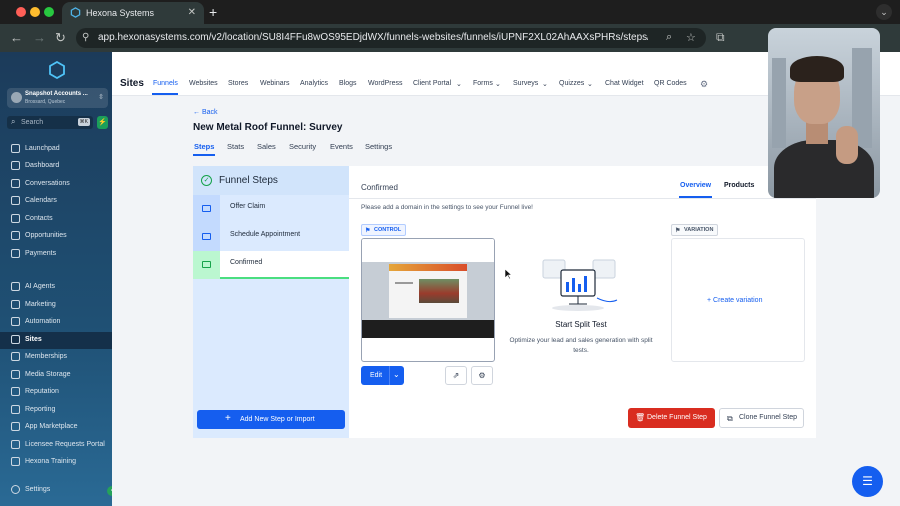 This screenshot has width=900, height=506. Describe the element at coordinates (348, 83) in the screenshot. I see `nav-blogs: Blogs` at that location.